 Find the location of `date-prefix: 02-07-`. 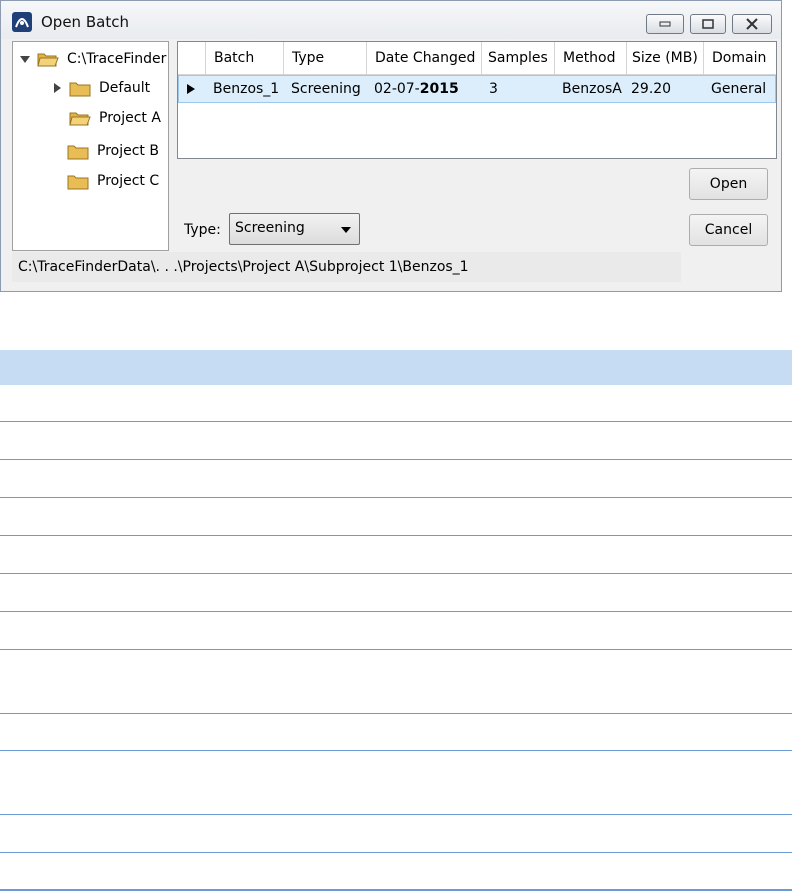

date-prefix: 02-07- is located at coordinates (397, 89).